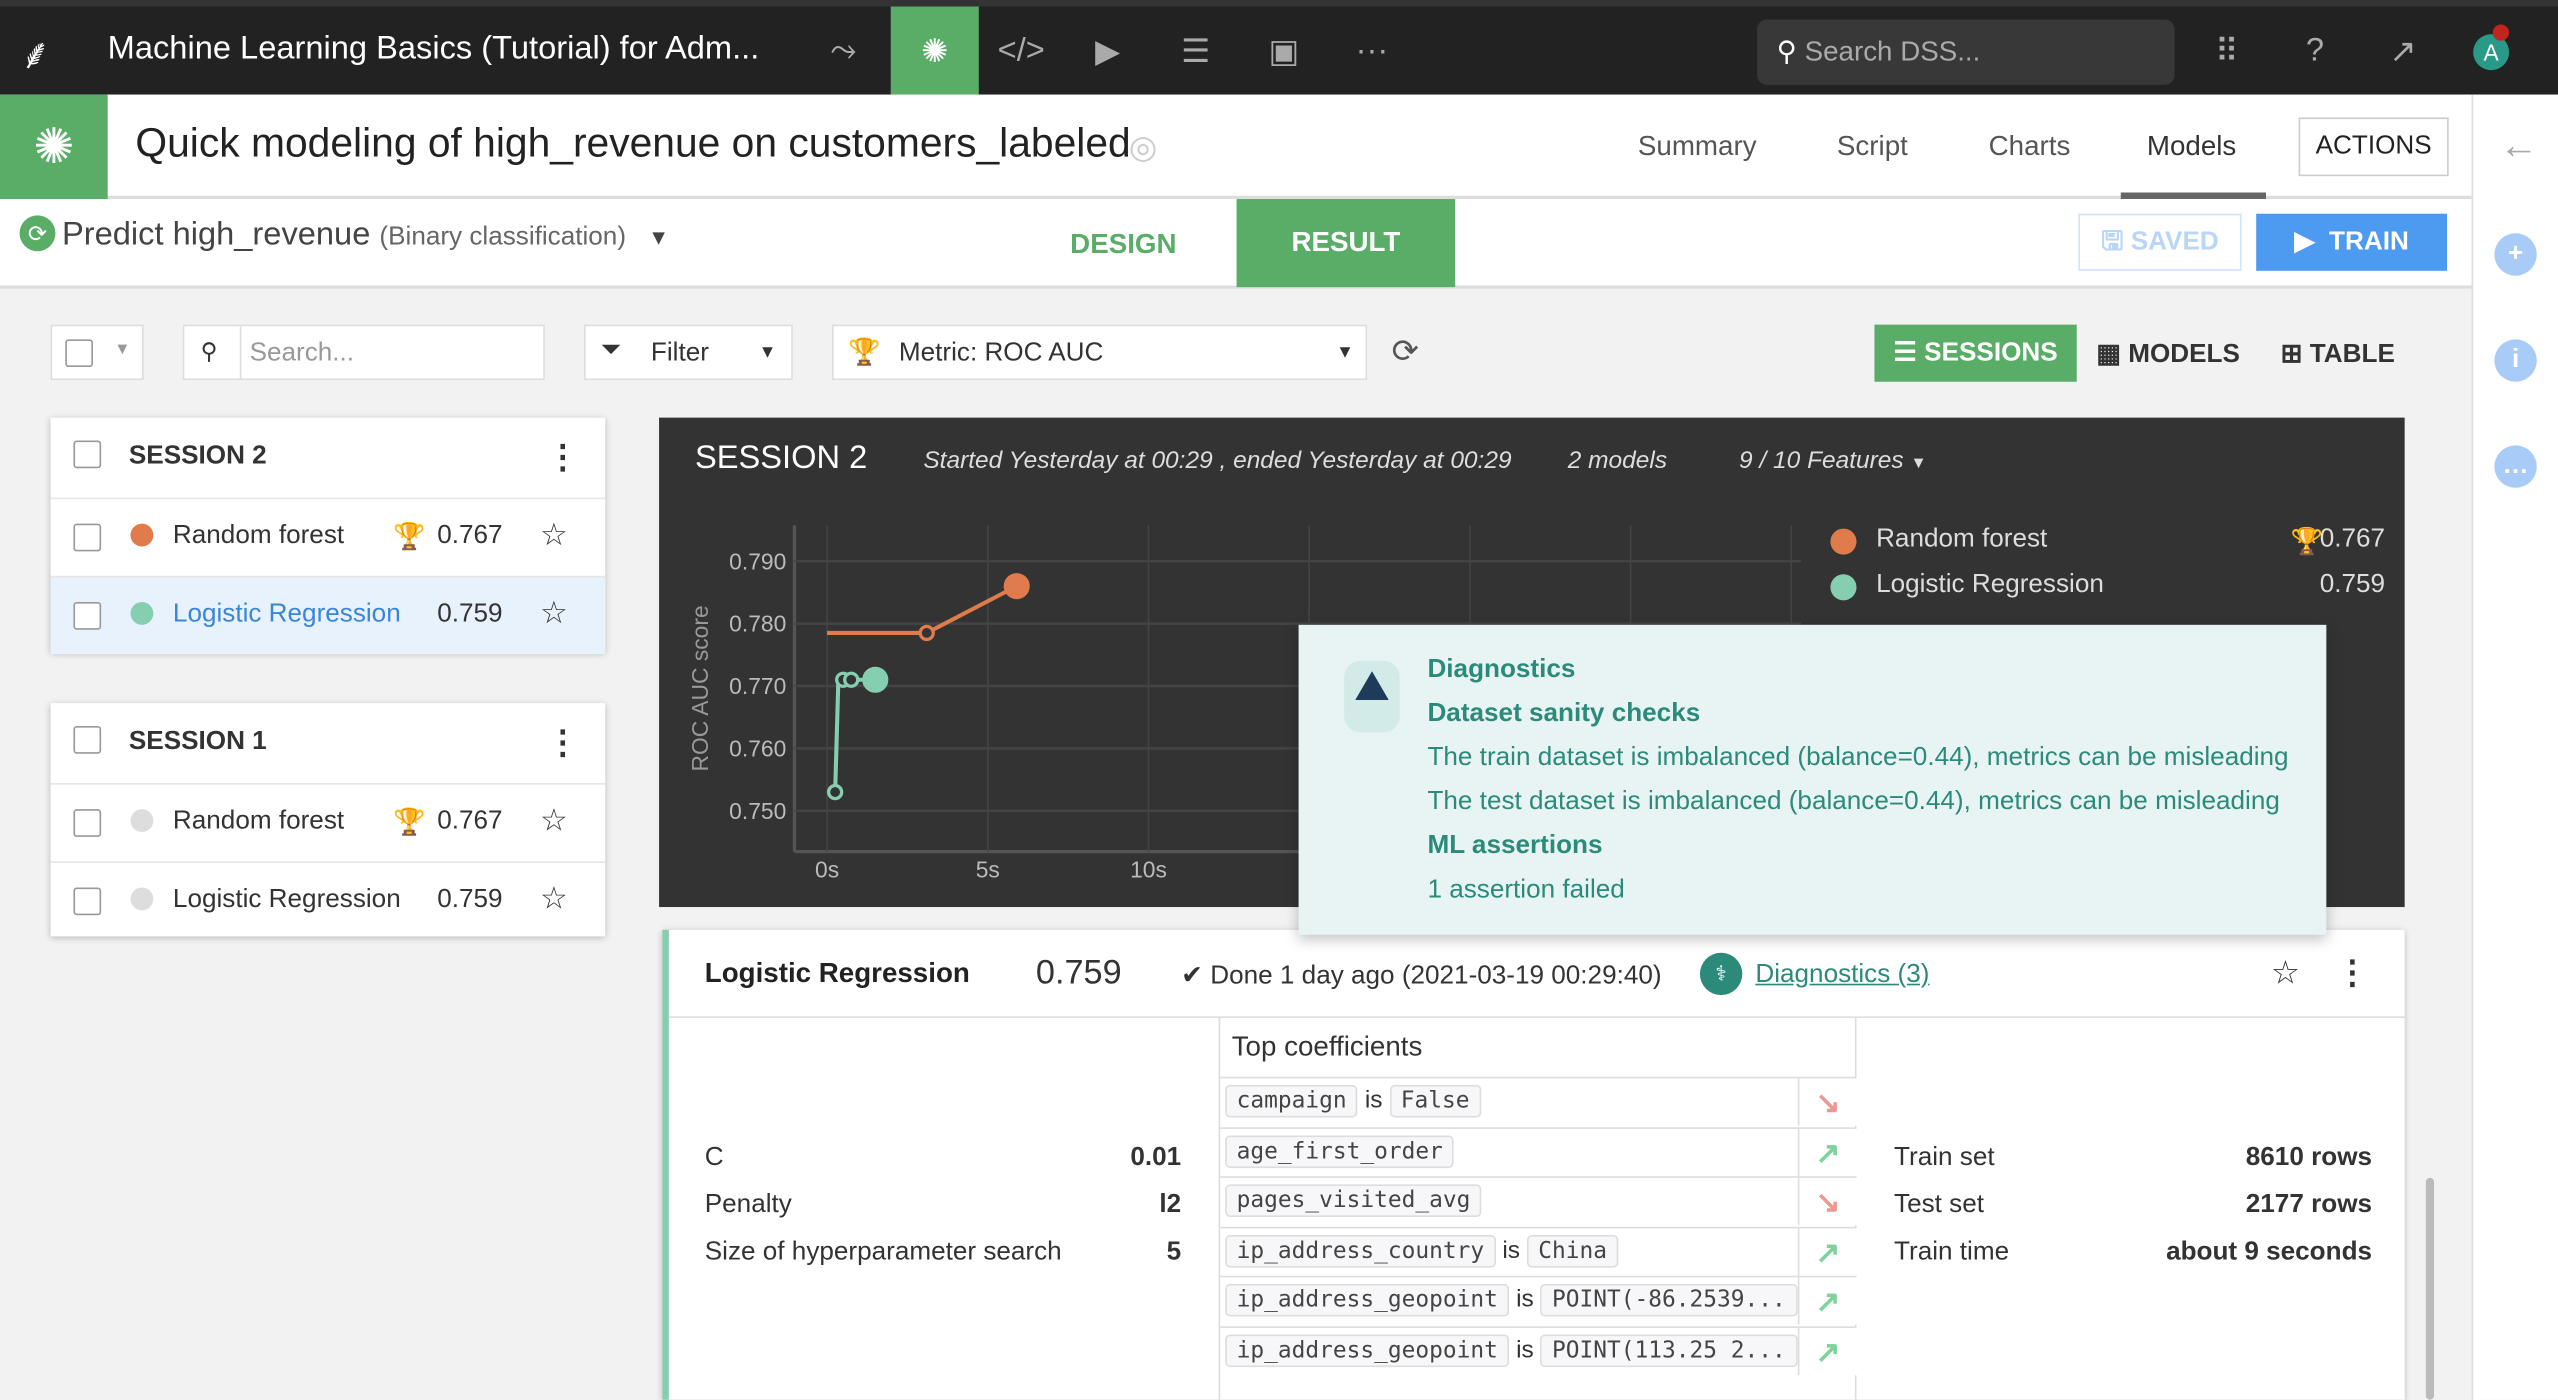  I want to click on grid-icon: ⠿, so click(2227, 51).